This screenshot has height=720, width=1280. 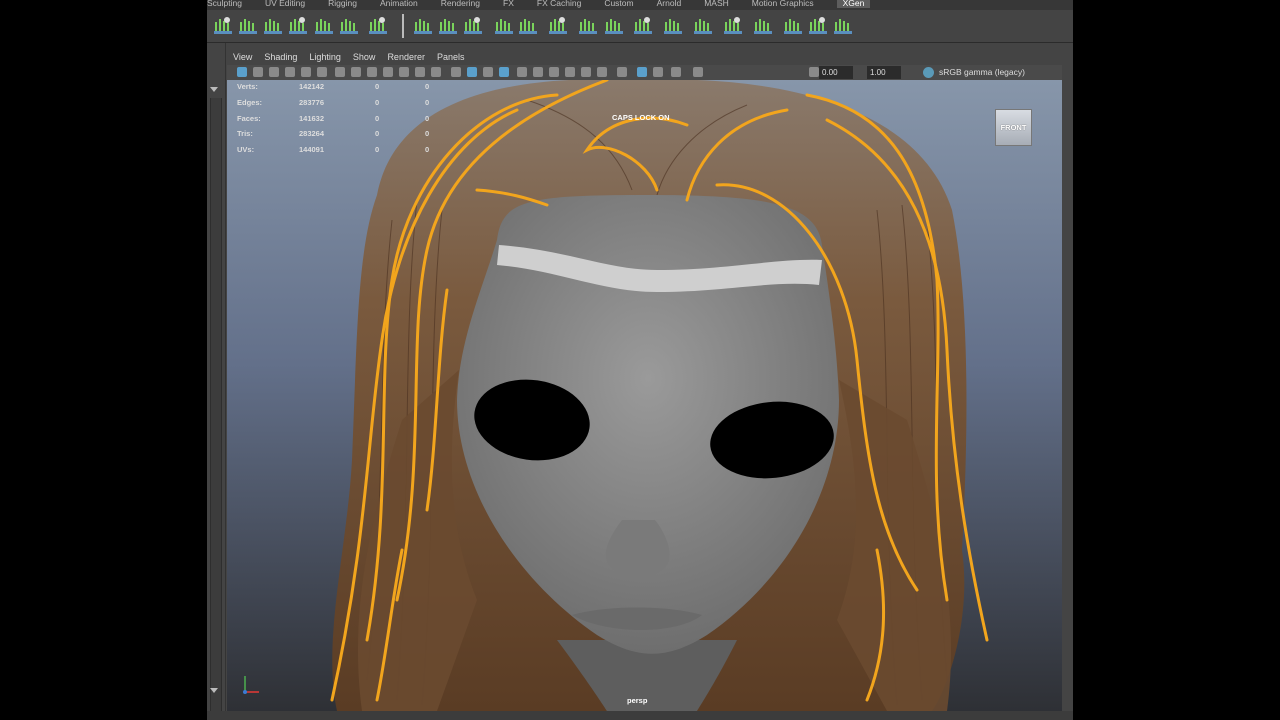 What do you see at coordinates (538, 72) in the screenshot?
I see `shadows-icon` at bounding box center [538, 72].